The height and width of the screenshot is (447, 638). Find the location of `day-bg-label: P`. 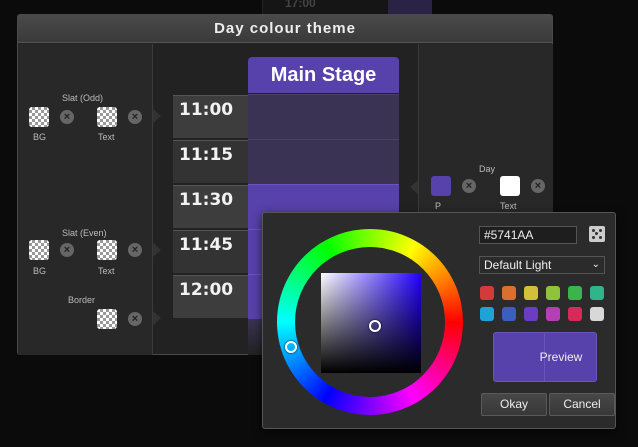

day-bg-label: P is located at coordinates (438, 206).